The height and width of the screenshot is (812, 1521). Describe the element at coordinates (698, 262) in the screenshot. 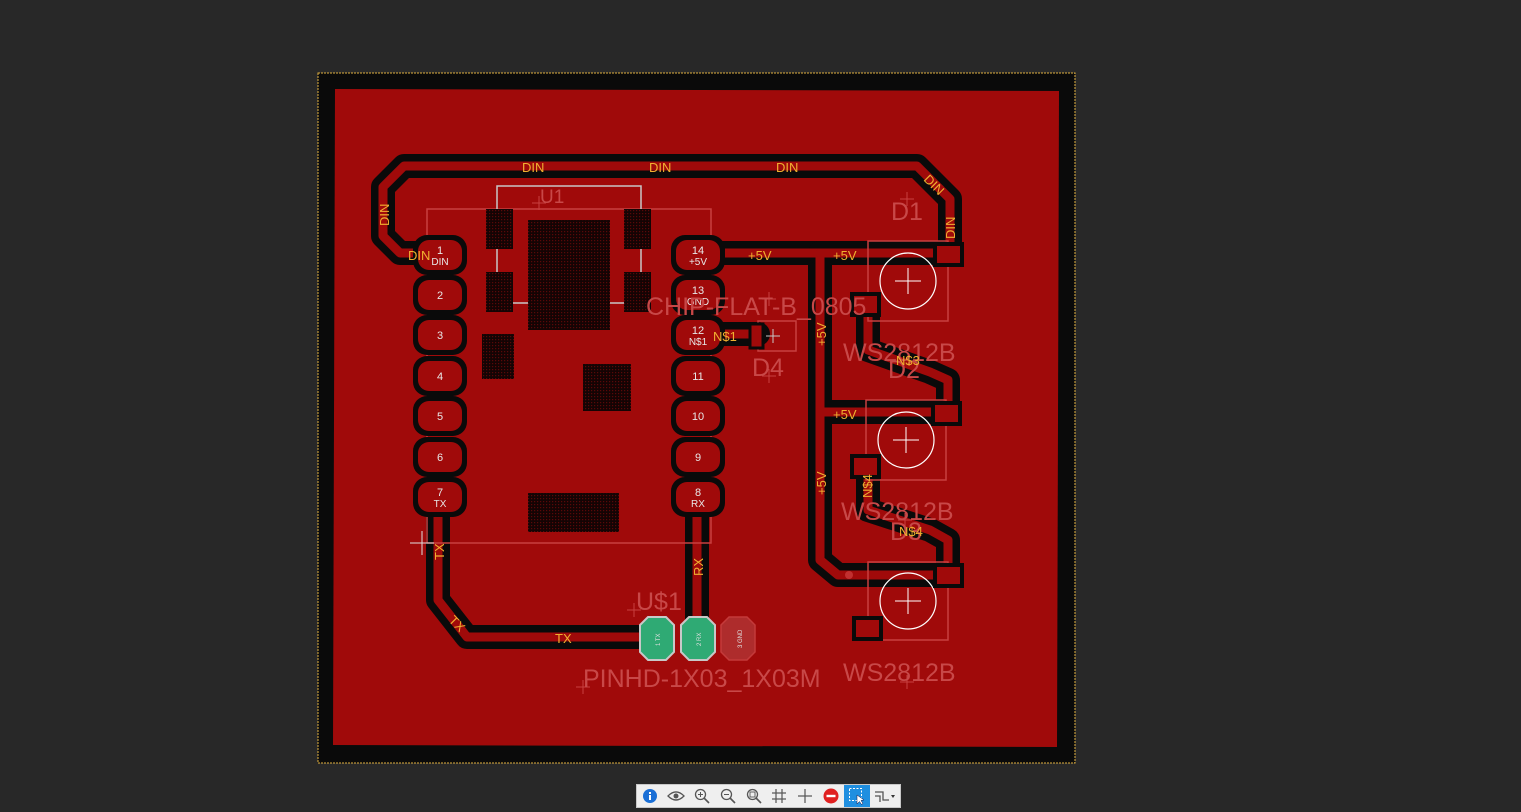

I see `pad-signal-label: +5V` at that location.